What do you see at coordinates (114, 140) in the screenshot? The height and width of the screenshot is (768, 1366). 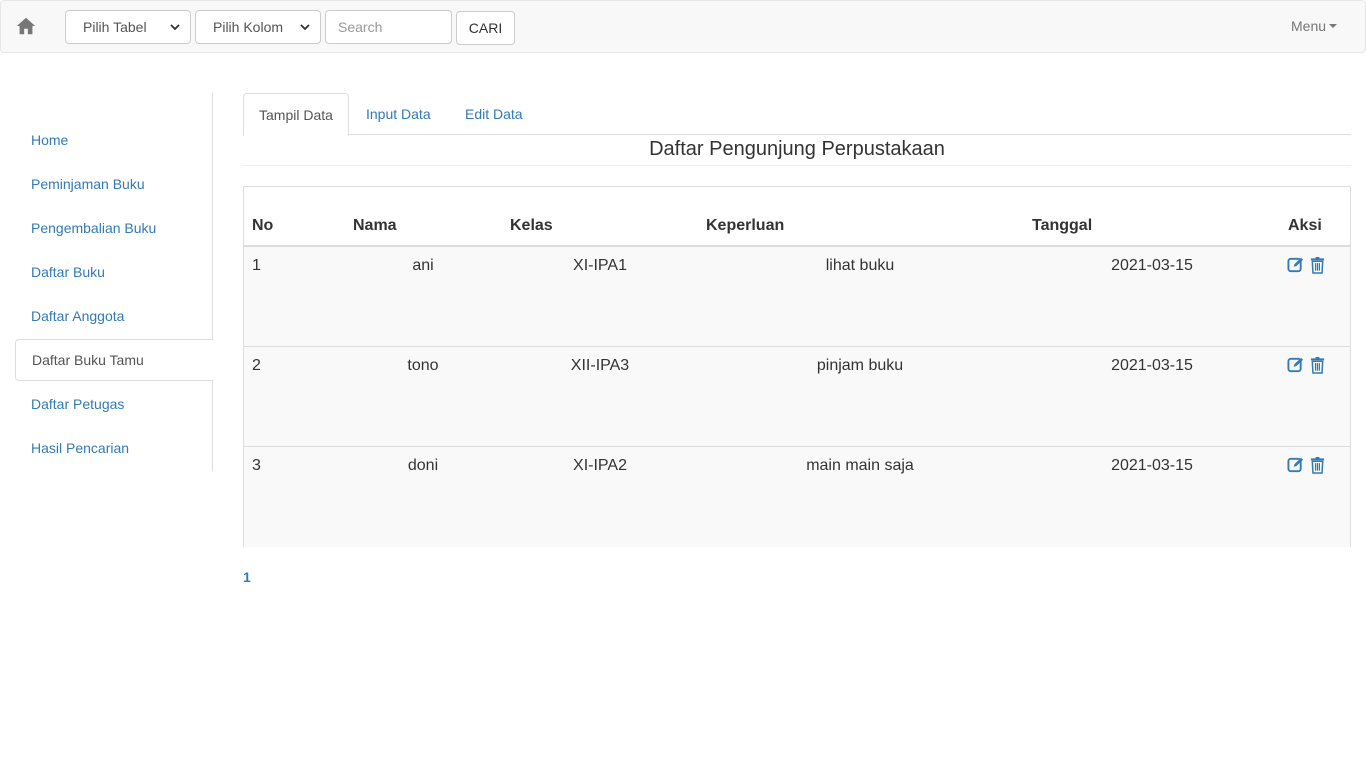 I see `sidebar-item-home: Home` at bounding box center [114, 140].